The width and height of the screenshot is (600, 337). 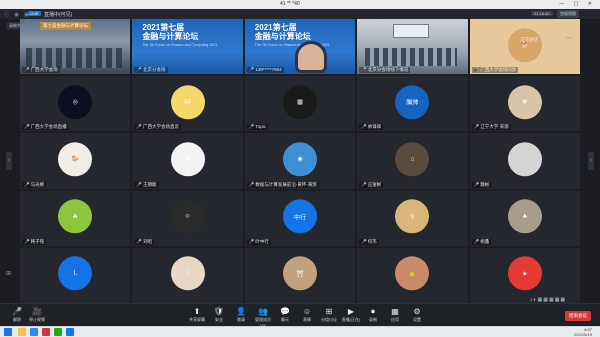 What do you see at coordinates (170, 36) in the screenshot?
I see `conference-title-line2: 金融与计算论坛` at bounding box center [170, 36].